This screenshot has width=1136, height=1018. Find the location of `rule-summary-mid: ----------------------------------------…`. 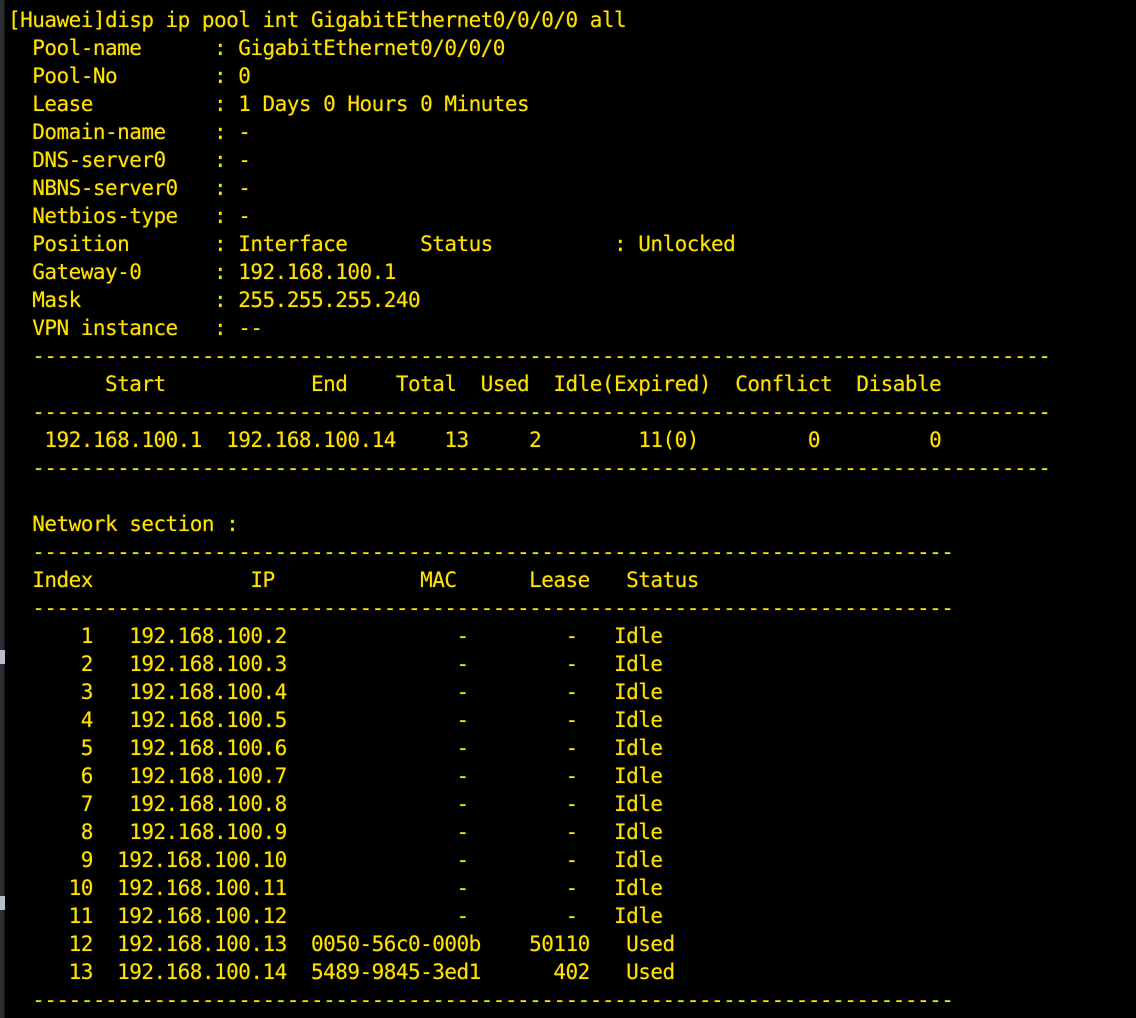

rule-summary-mid: ----------------------------------------… is located at coordinates (529, 412).